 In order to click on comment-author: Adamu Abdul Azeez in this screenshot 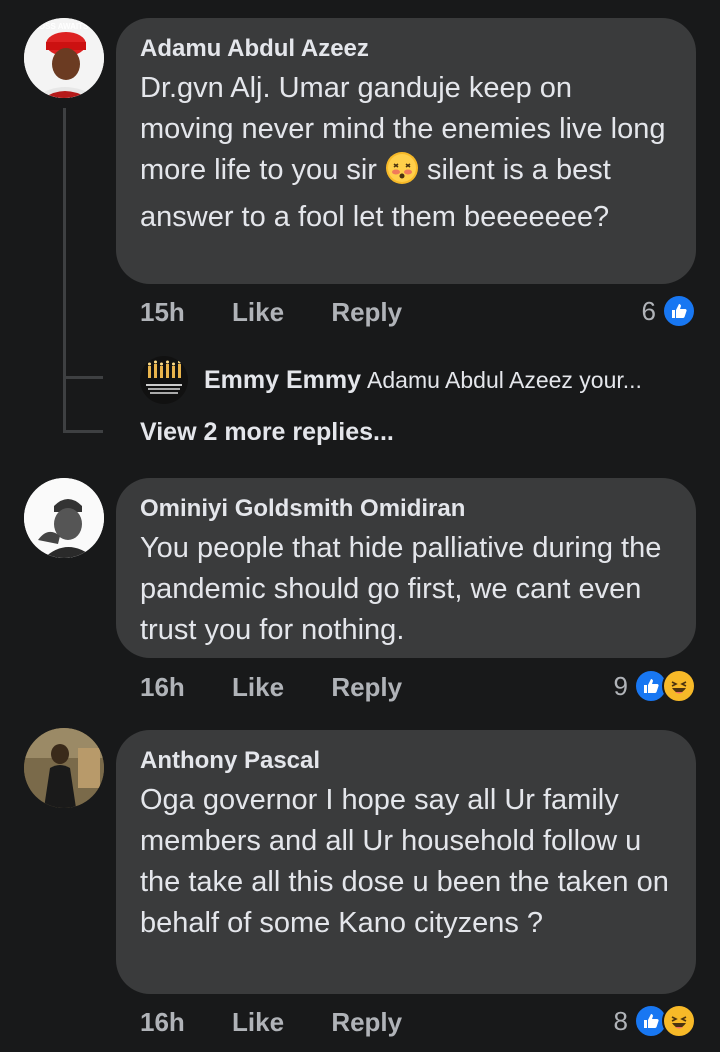, I will do `click(406, 49)`.